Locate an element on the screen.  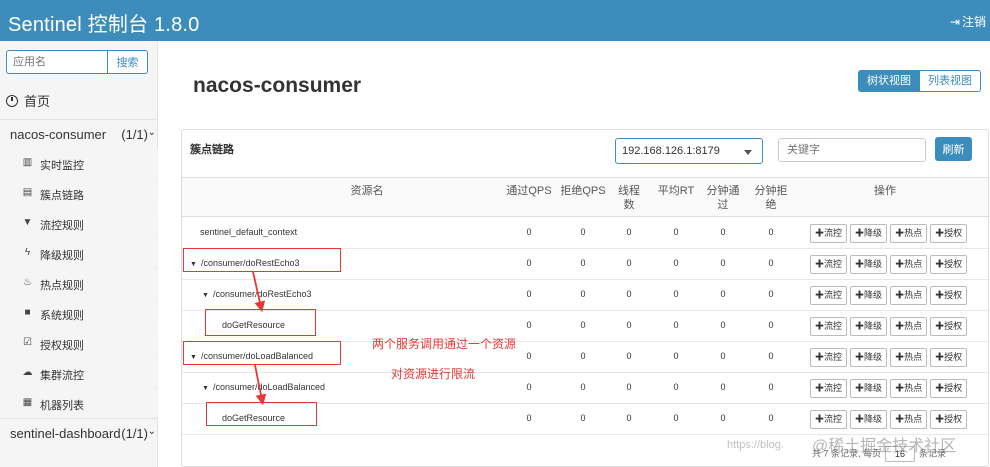
sidebar-item-label: 簇点链路 is located at coordinates (62, 196).